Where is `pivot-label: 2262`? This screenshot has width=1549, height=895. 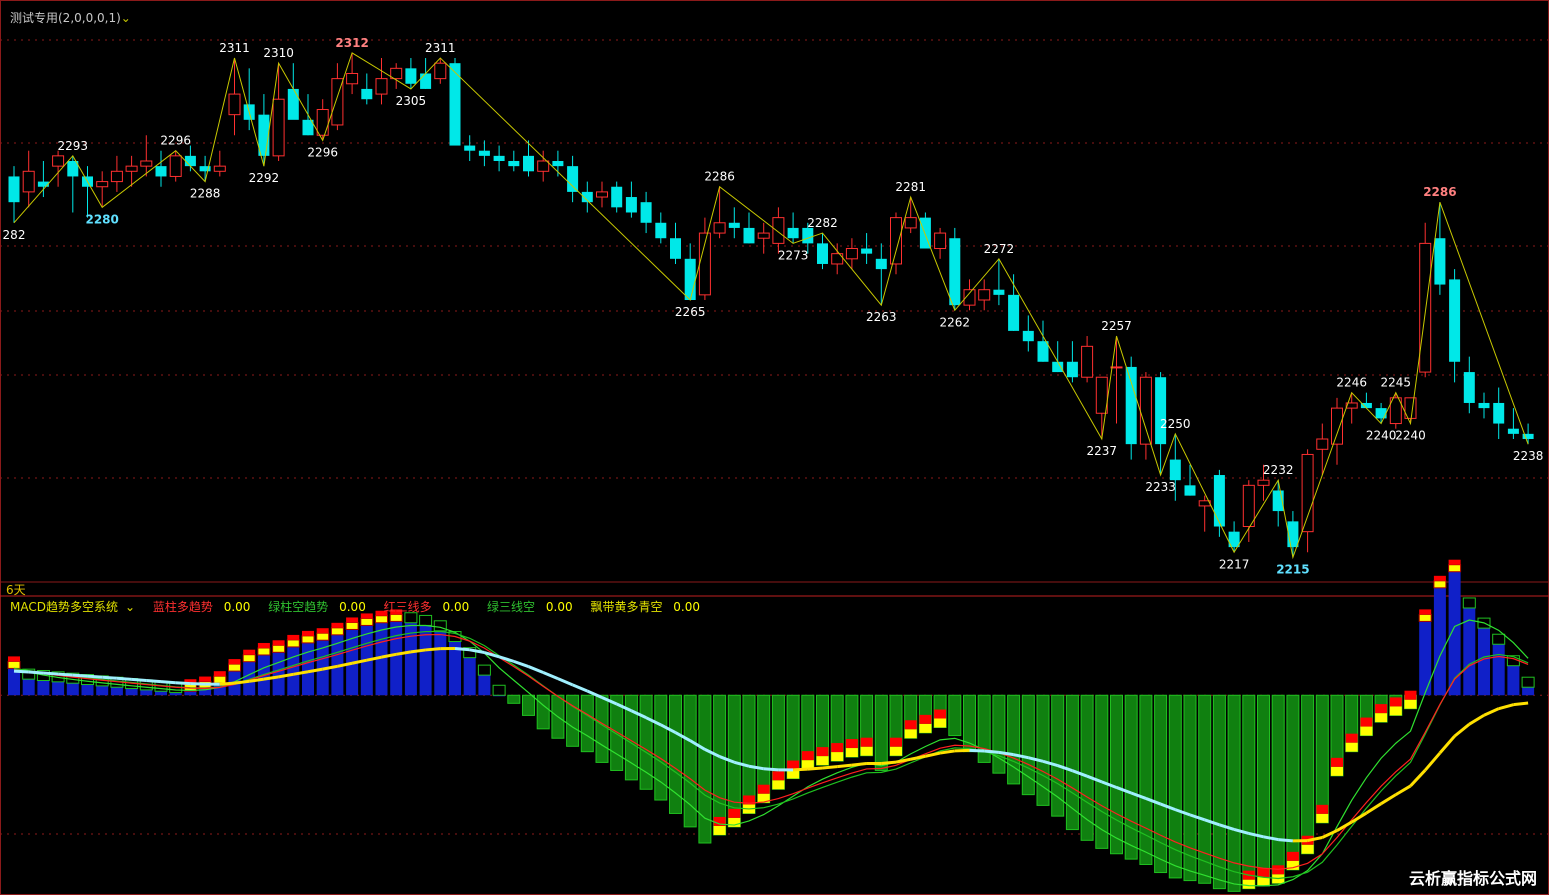
pivot-label: 2262 is located at coordinates (955, 322).